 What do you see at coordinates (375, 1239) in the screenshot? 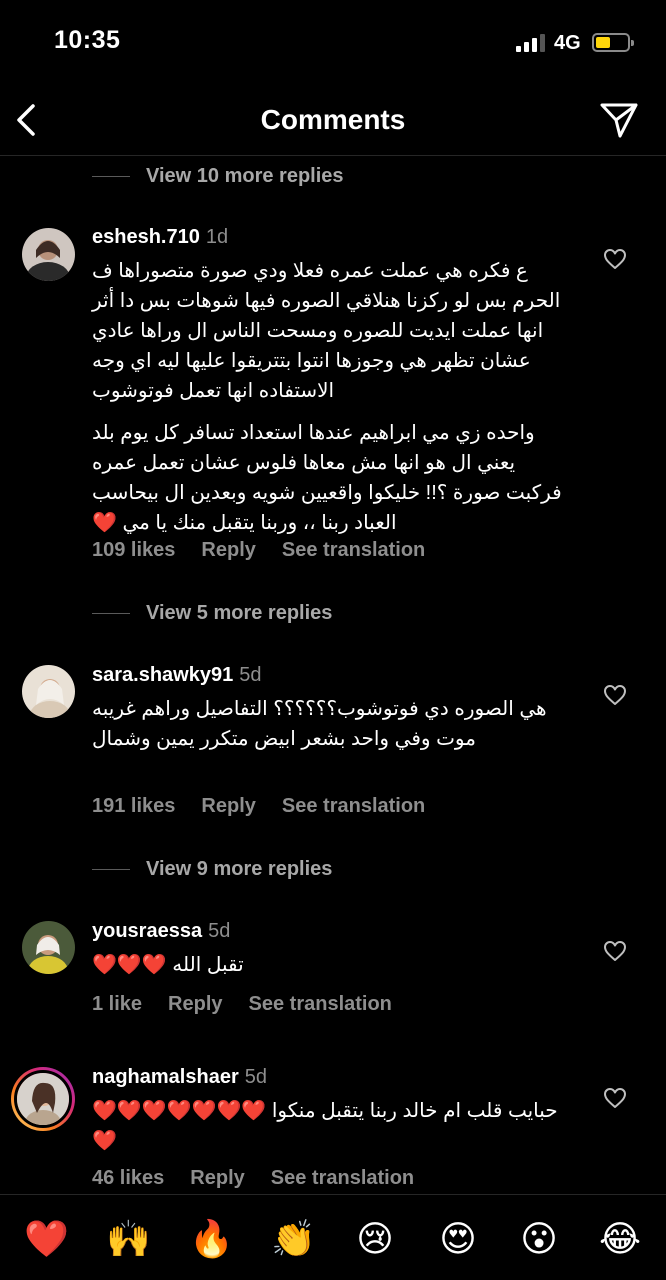
I see `crying-emoji-button: 😢` at bounding box center [375, 1239].